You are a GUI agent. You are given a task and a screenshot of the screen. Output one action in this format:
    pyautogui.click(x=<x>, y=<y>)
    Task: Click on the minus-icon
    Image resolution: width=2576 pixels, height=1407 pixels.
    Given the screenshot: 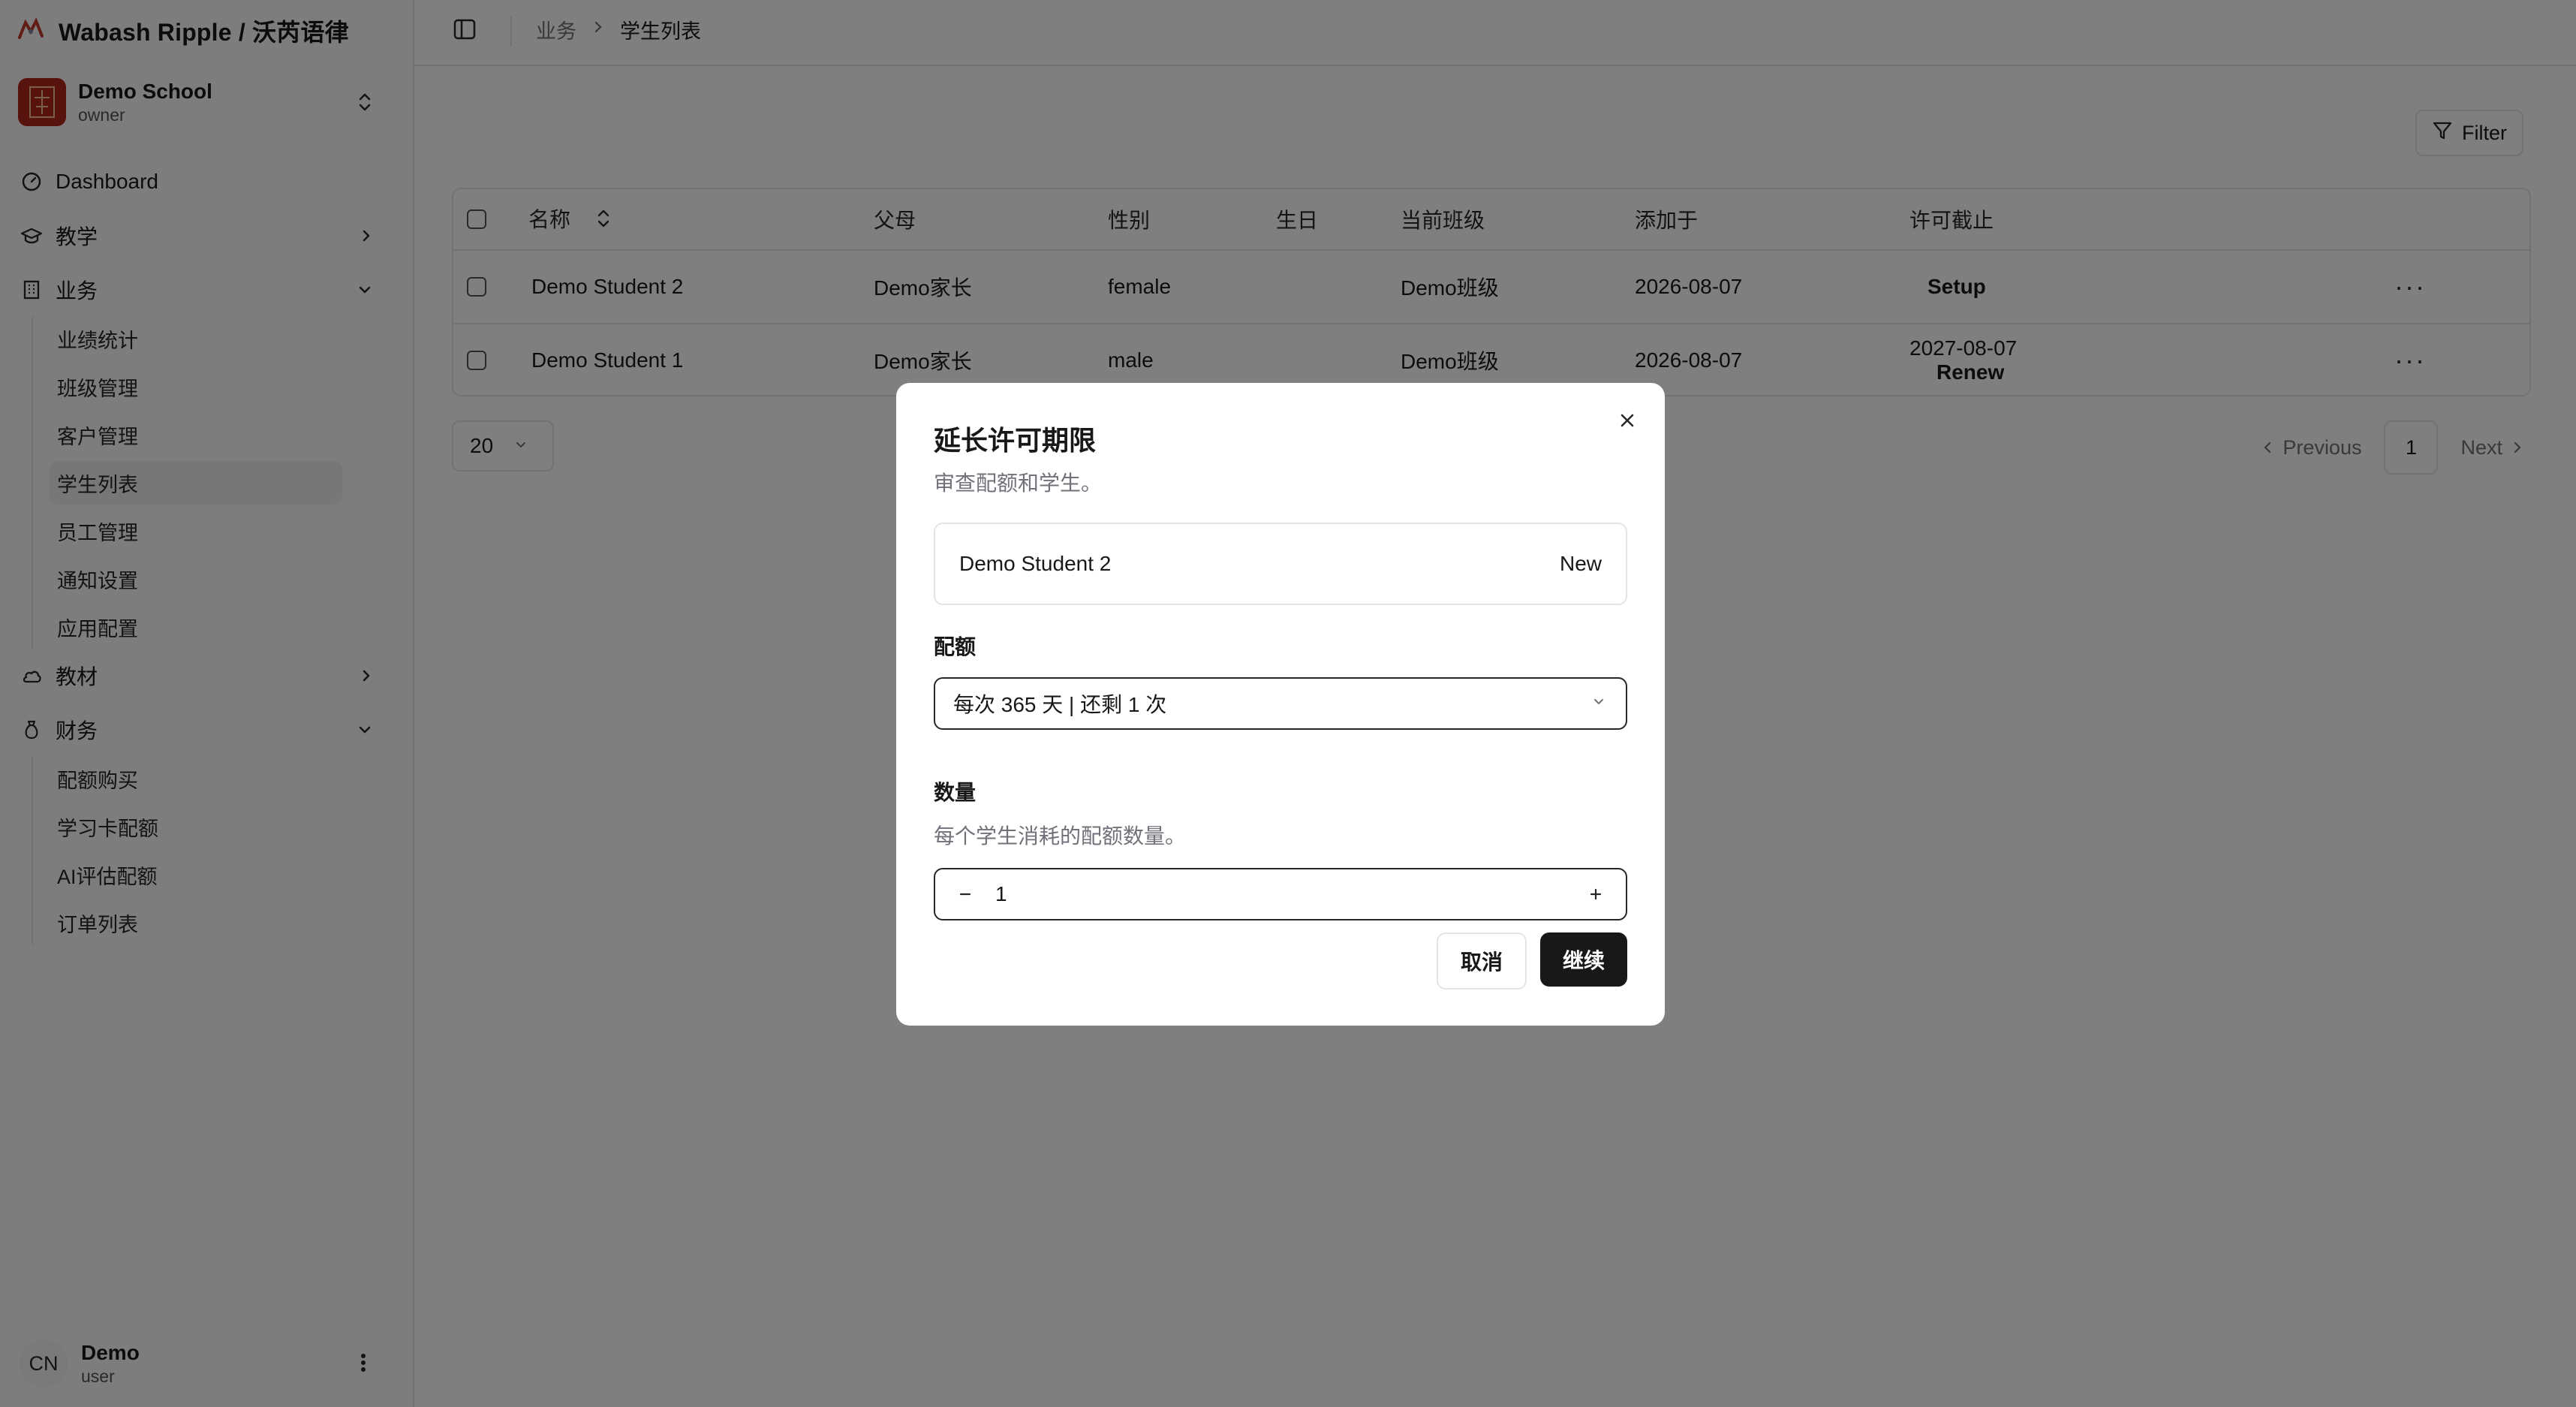 What is the action you would take?
    pyautogui.click(x=965, y=894)
    